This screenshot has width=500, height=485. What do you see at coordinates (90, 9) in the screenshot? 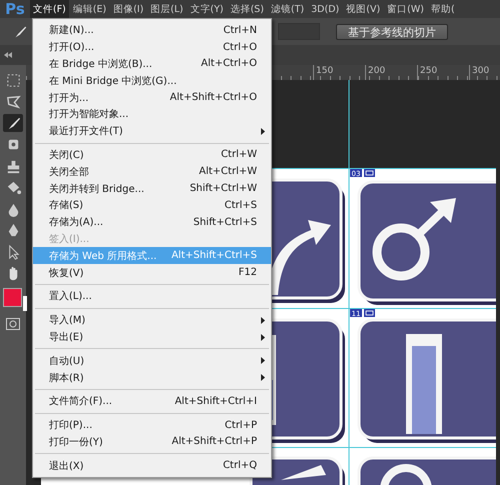
I see `menu-bar-item: 编辑(E)` at bounding box center [90, 9].